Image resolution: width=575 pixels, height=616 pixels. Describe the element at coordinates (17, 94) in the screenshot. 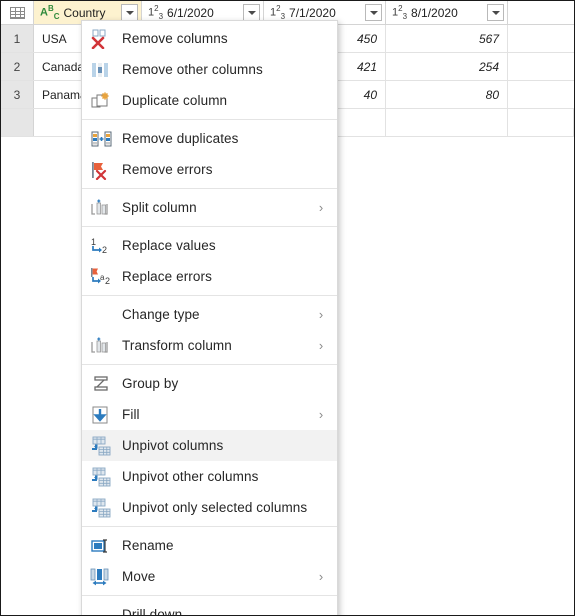

I see `row-number: 3` at that location.